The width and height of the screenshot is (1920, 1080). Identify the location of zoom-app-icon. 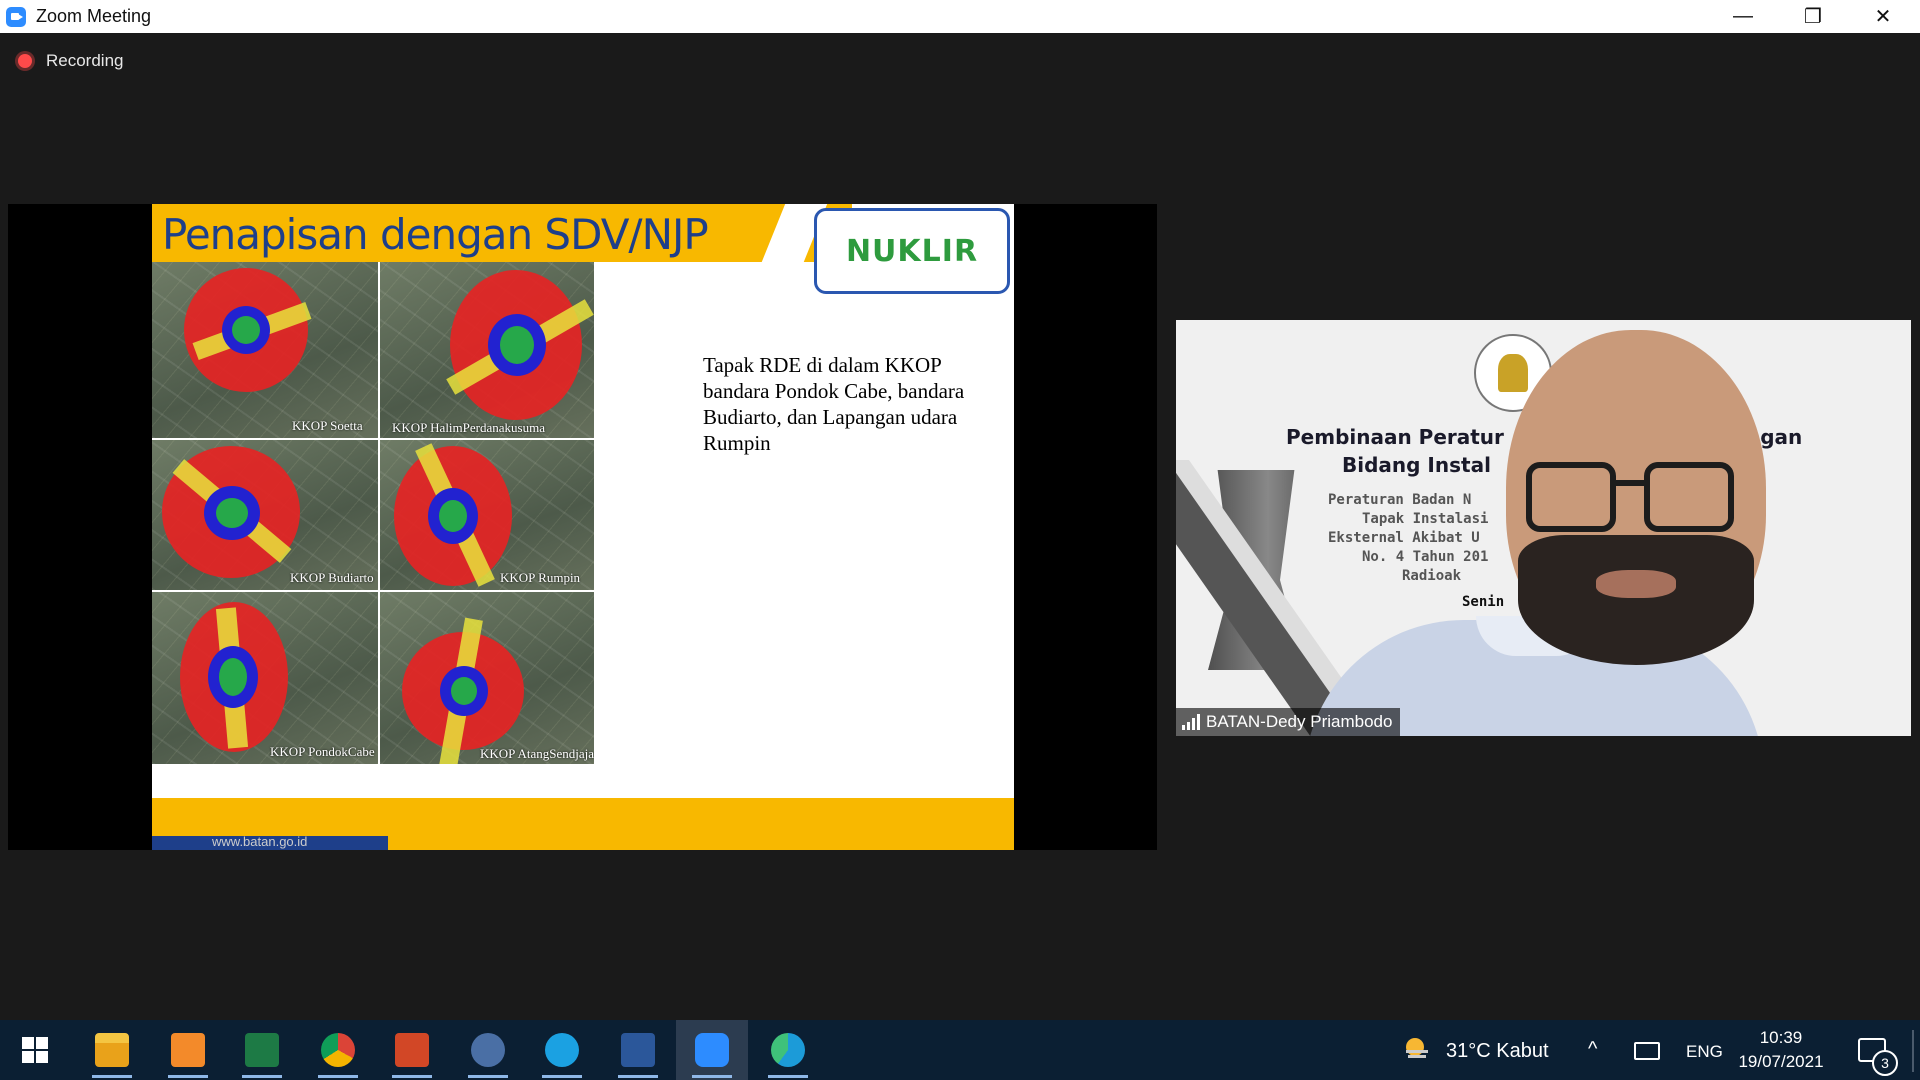
(16, 16).